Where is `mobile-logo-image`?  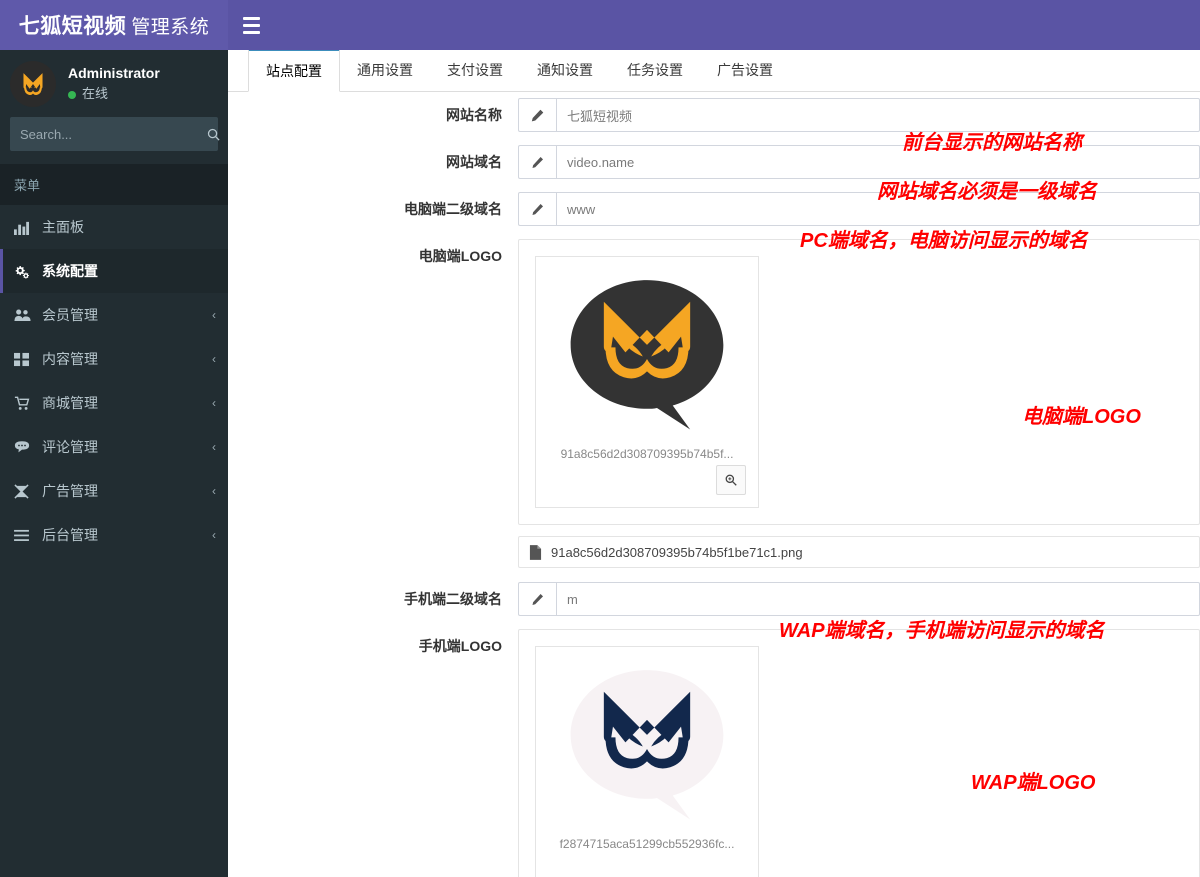 mobile-logo-image is located at coordinates (647, 744).